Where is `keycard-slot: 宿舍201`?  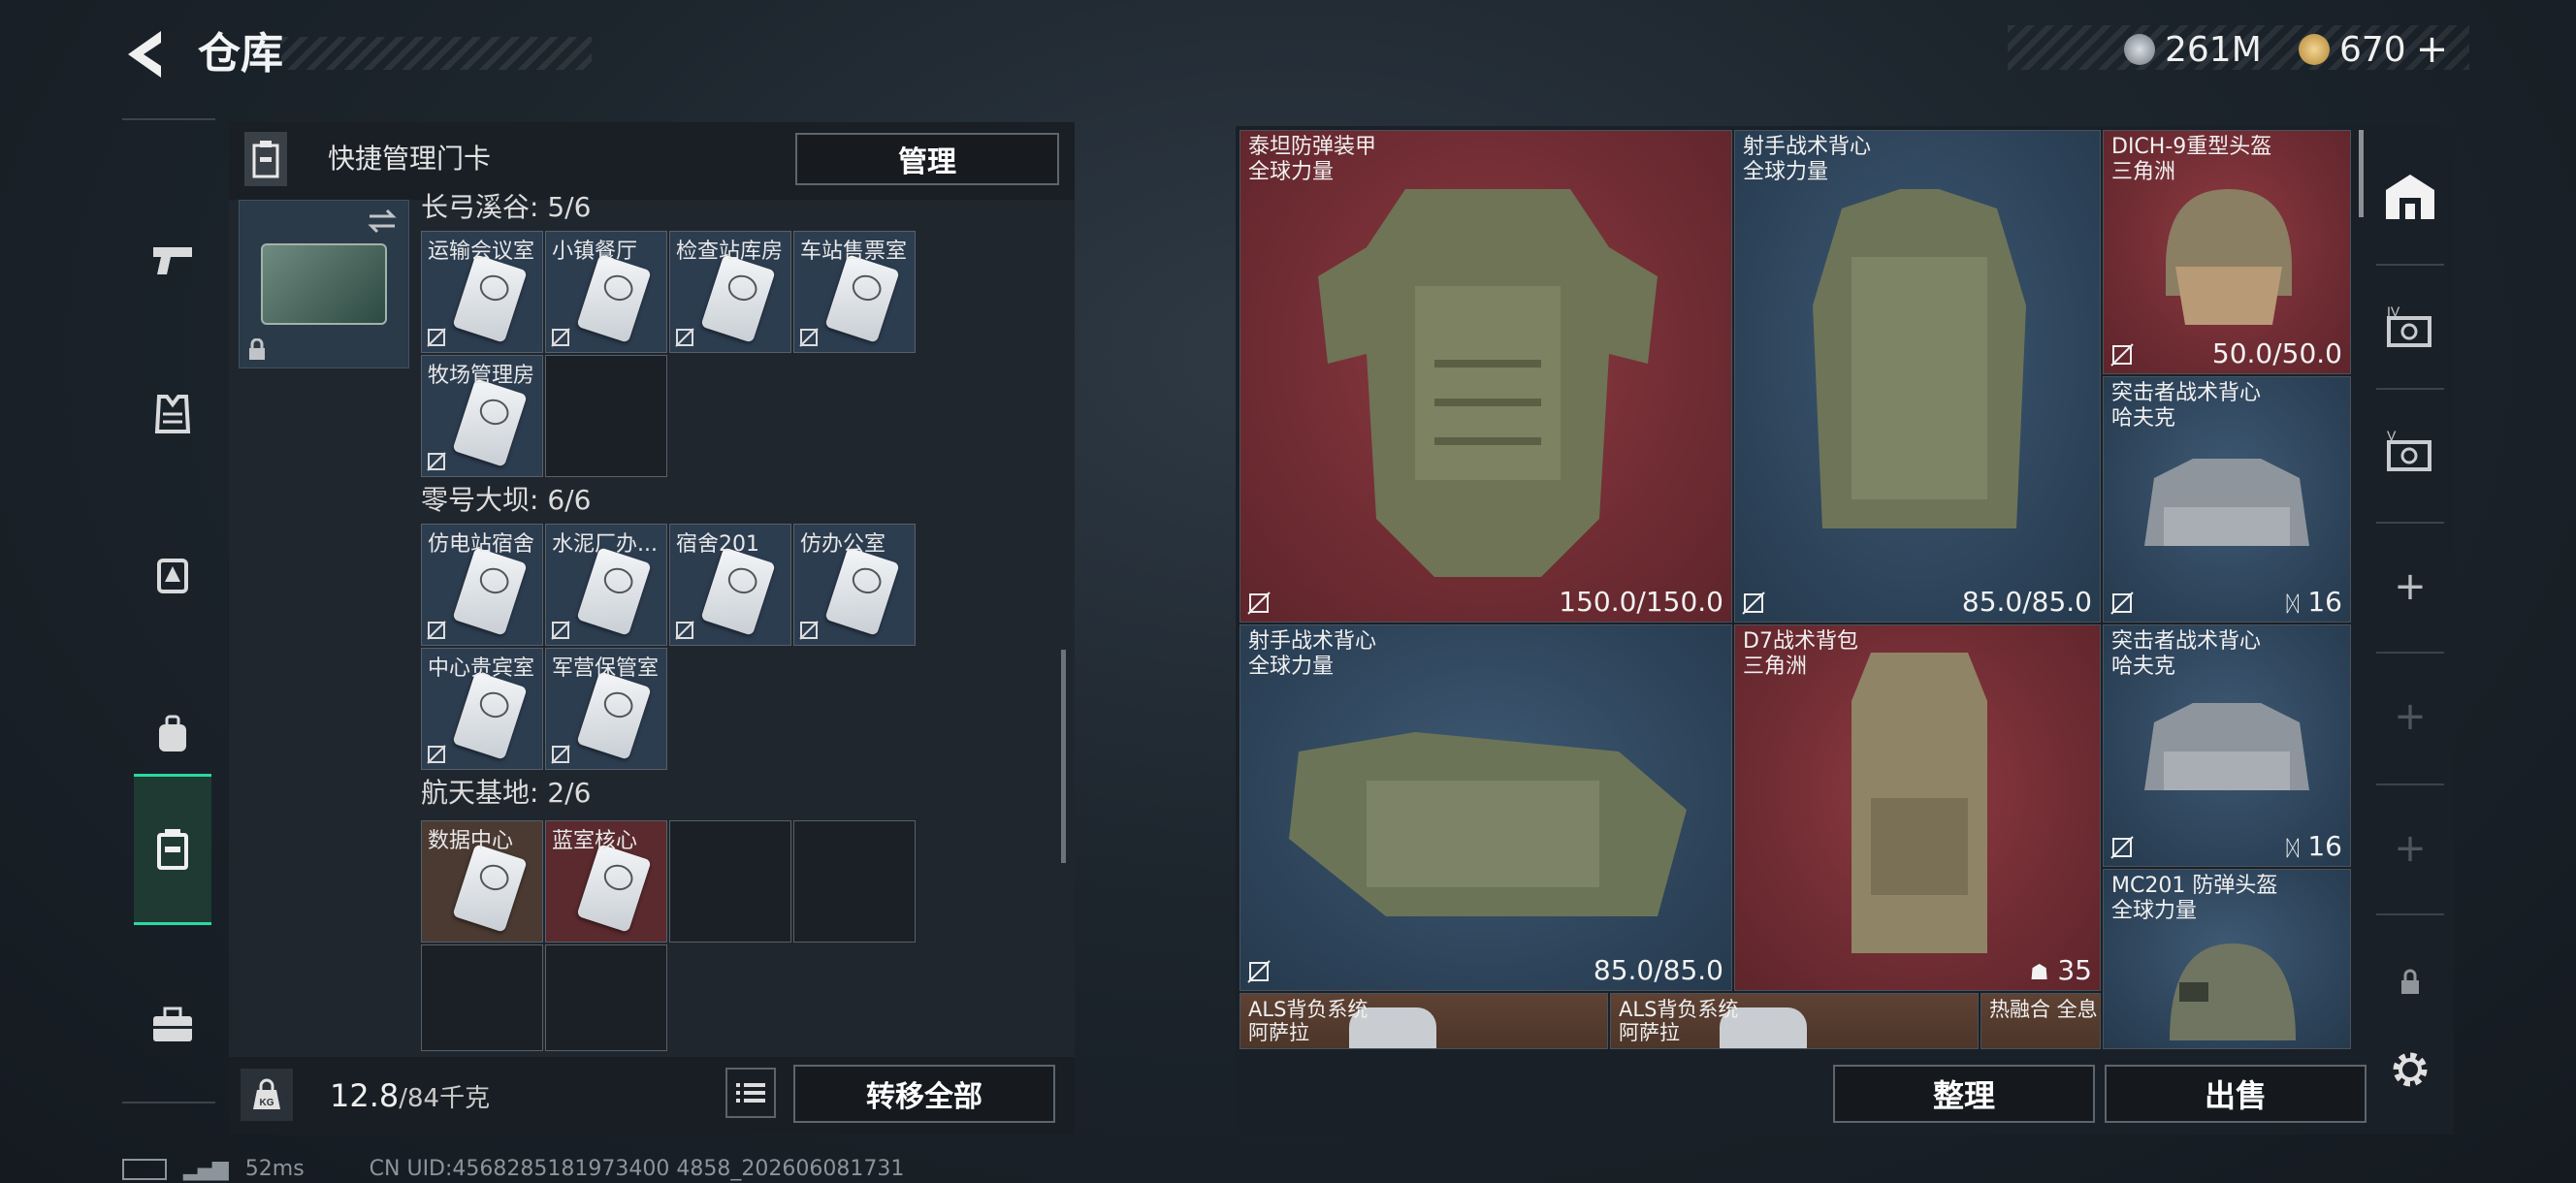
keycard-slot: 宿舍201 is located at coordinates (730, 585).